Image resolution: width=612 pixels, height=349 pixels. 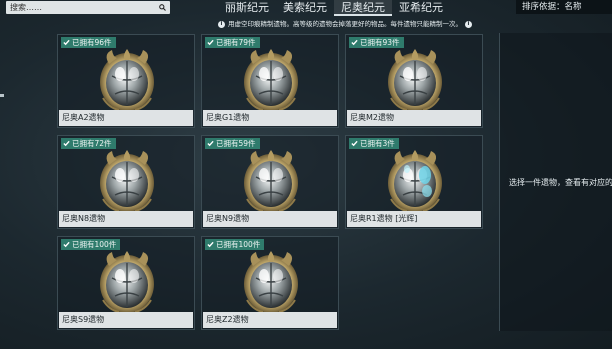 I want to click on info-icon: i, so click(x=221, y=24).